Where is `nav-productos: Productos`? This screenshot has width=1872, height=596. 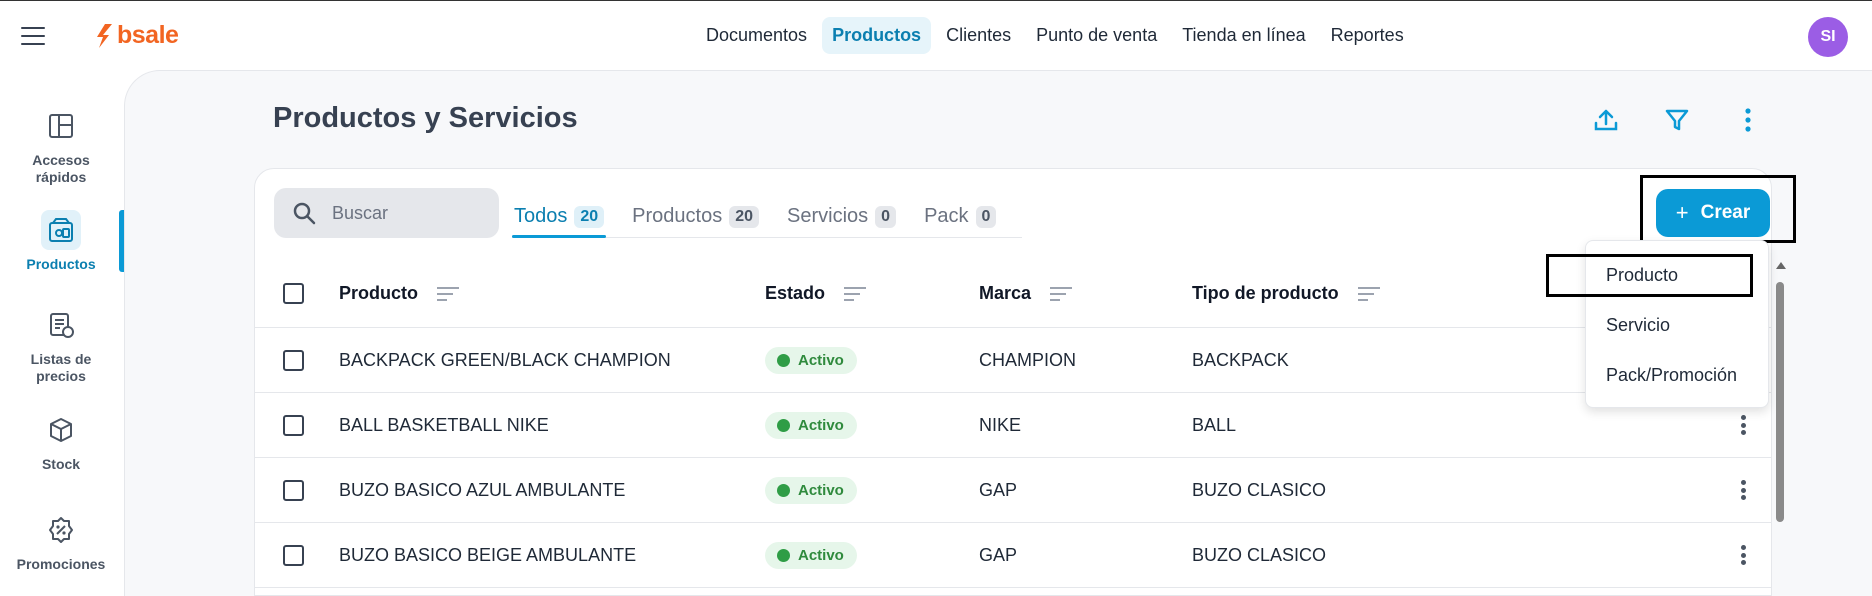 nav-productos: Productos is located at coordinates (877, 35).